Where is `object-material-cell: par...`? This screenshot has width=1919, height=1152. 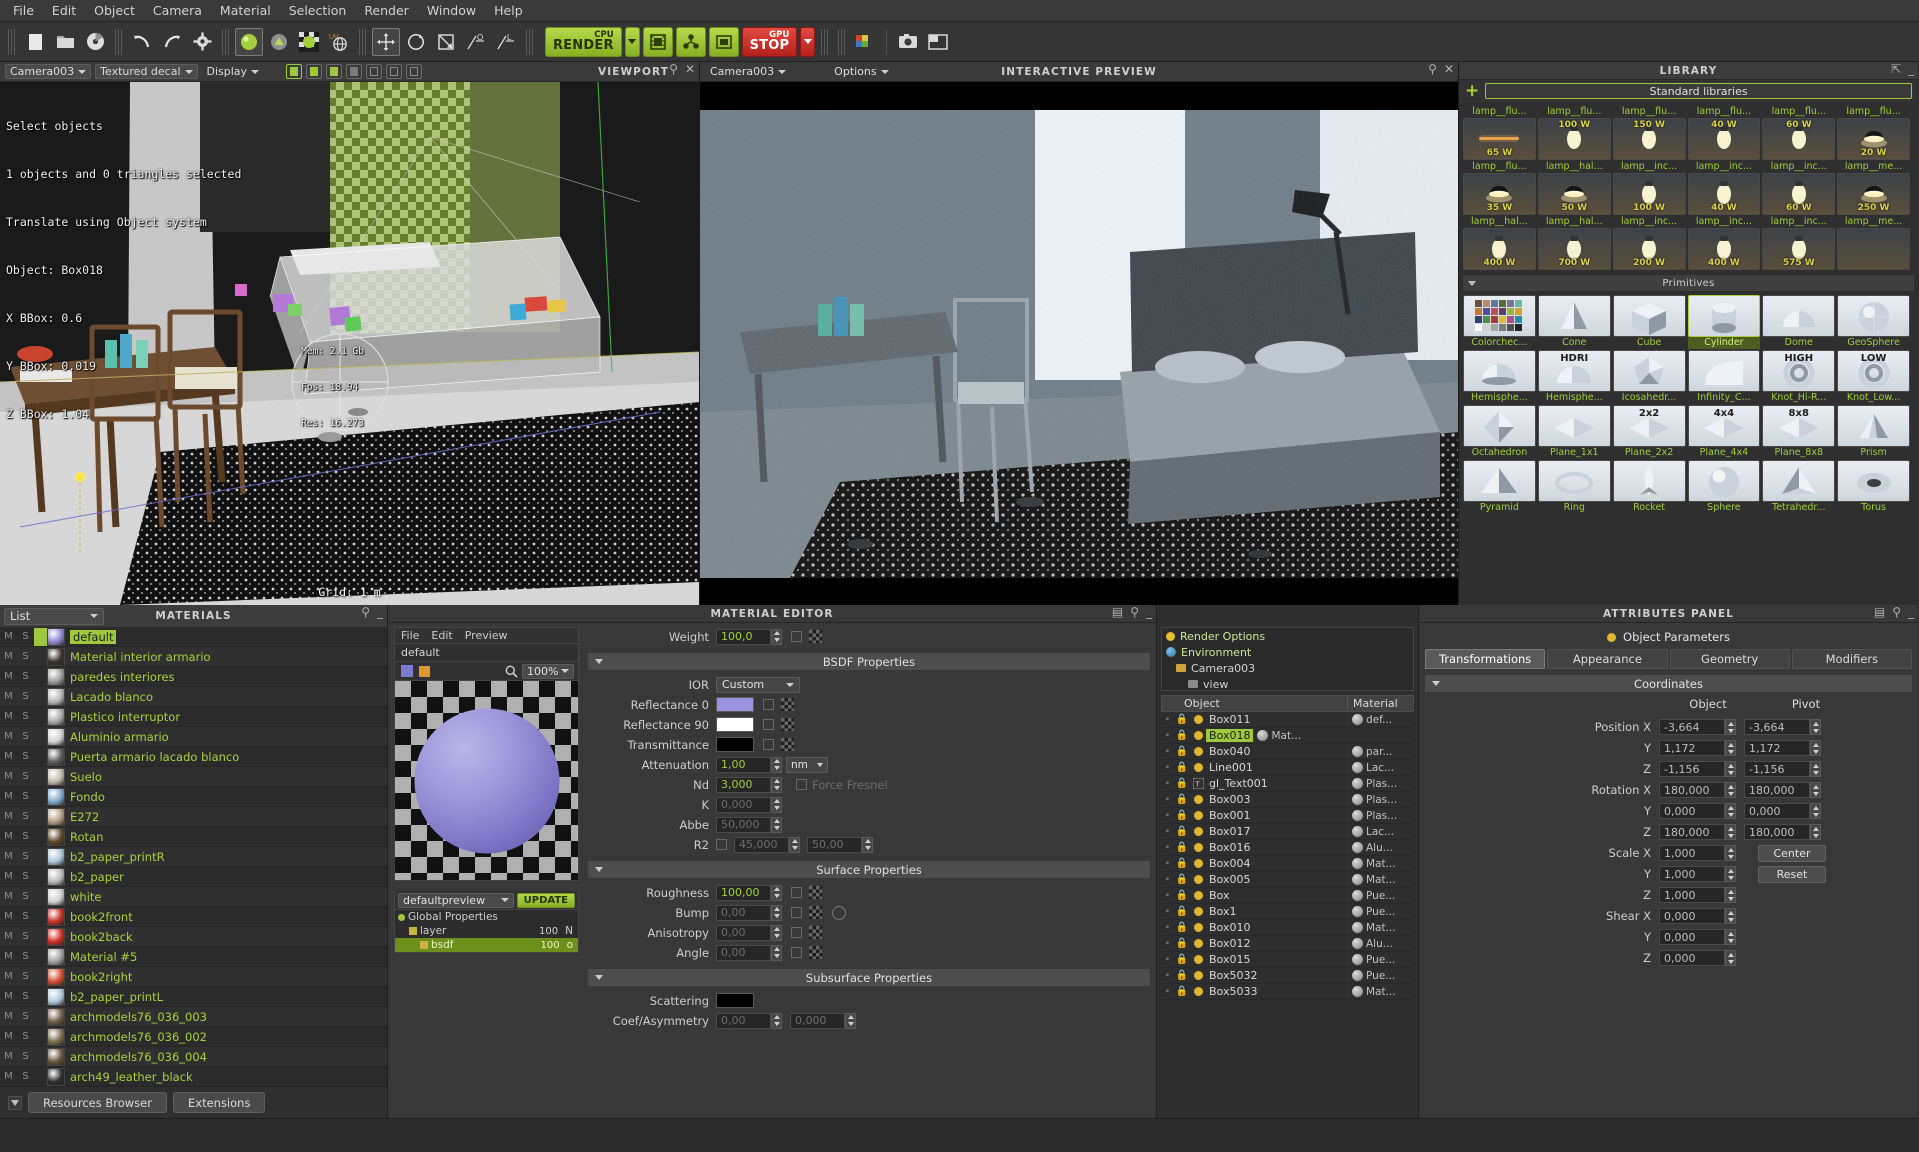 object-material-cell: par... is located at coordinates (1381, 751).